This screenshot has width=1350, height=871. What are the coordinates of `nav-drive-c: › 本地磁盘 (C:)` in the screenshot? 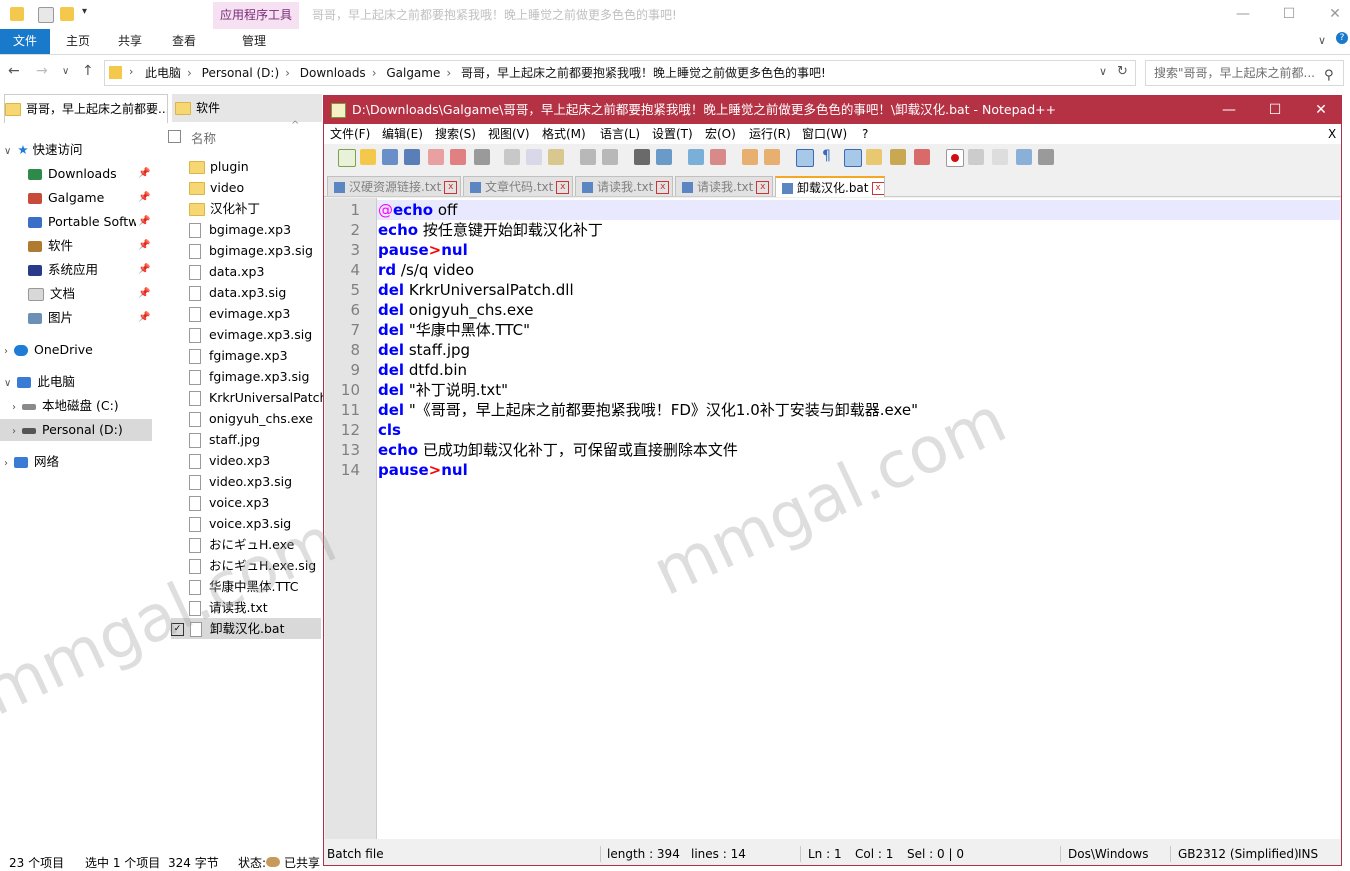 It's located at (65, 406).